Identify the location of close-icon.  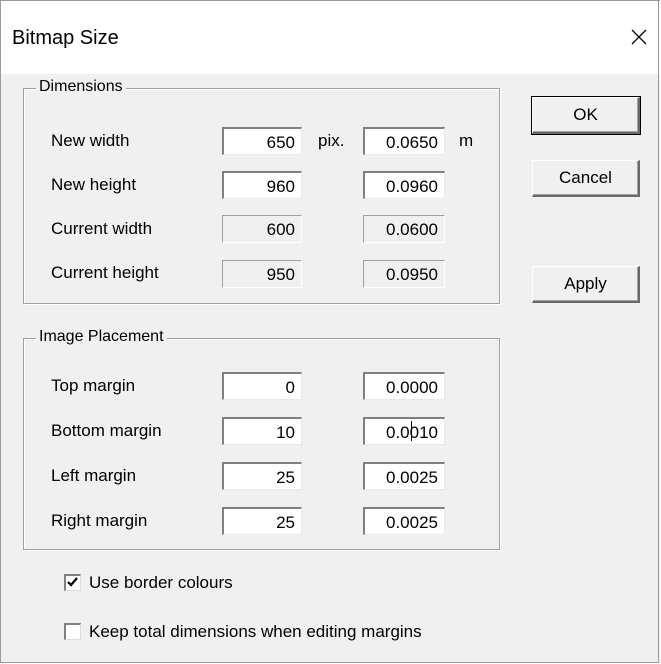
(639, 37).